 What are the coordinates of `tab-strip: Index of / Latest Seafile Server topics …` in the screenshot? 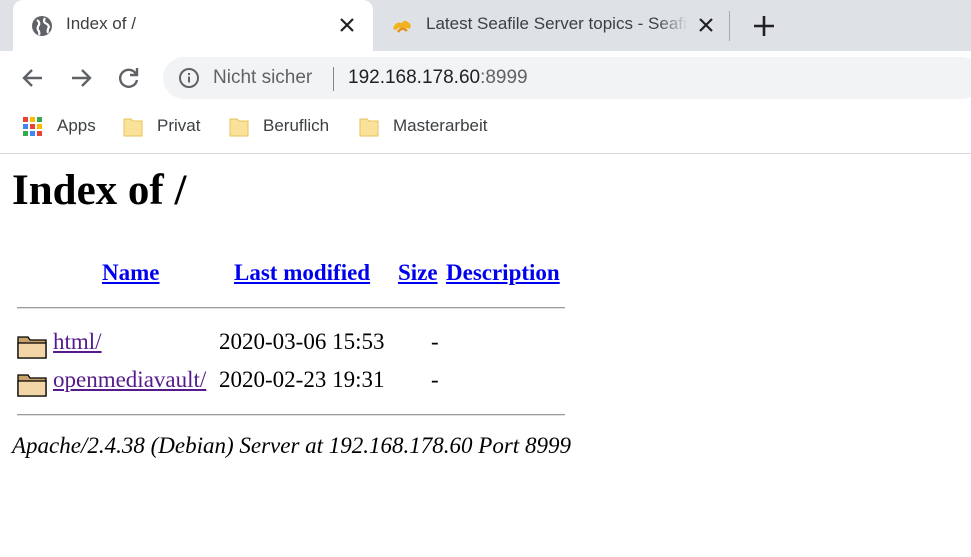 It's located at (485, 25).